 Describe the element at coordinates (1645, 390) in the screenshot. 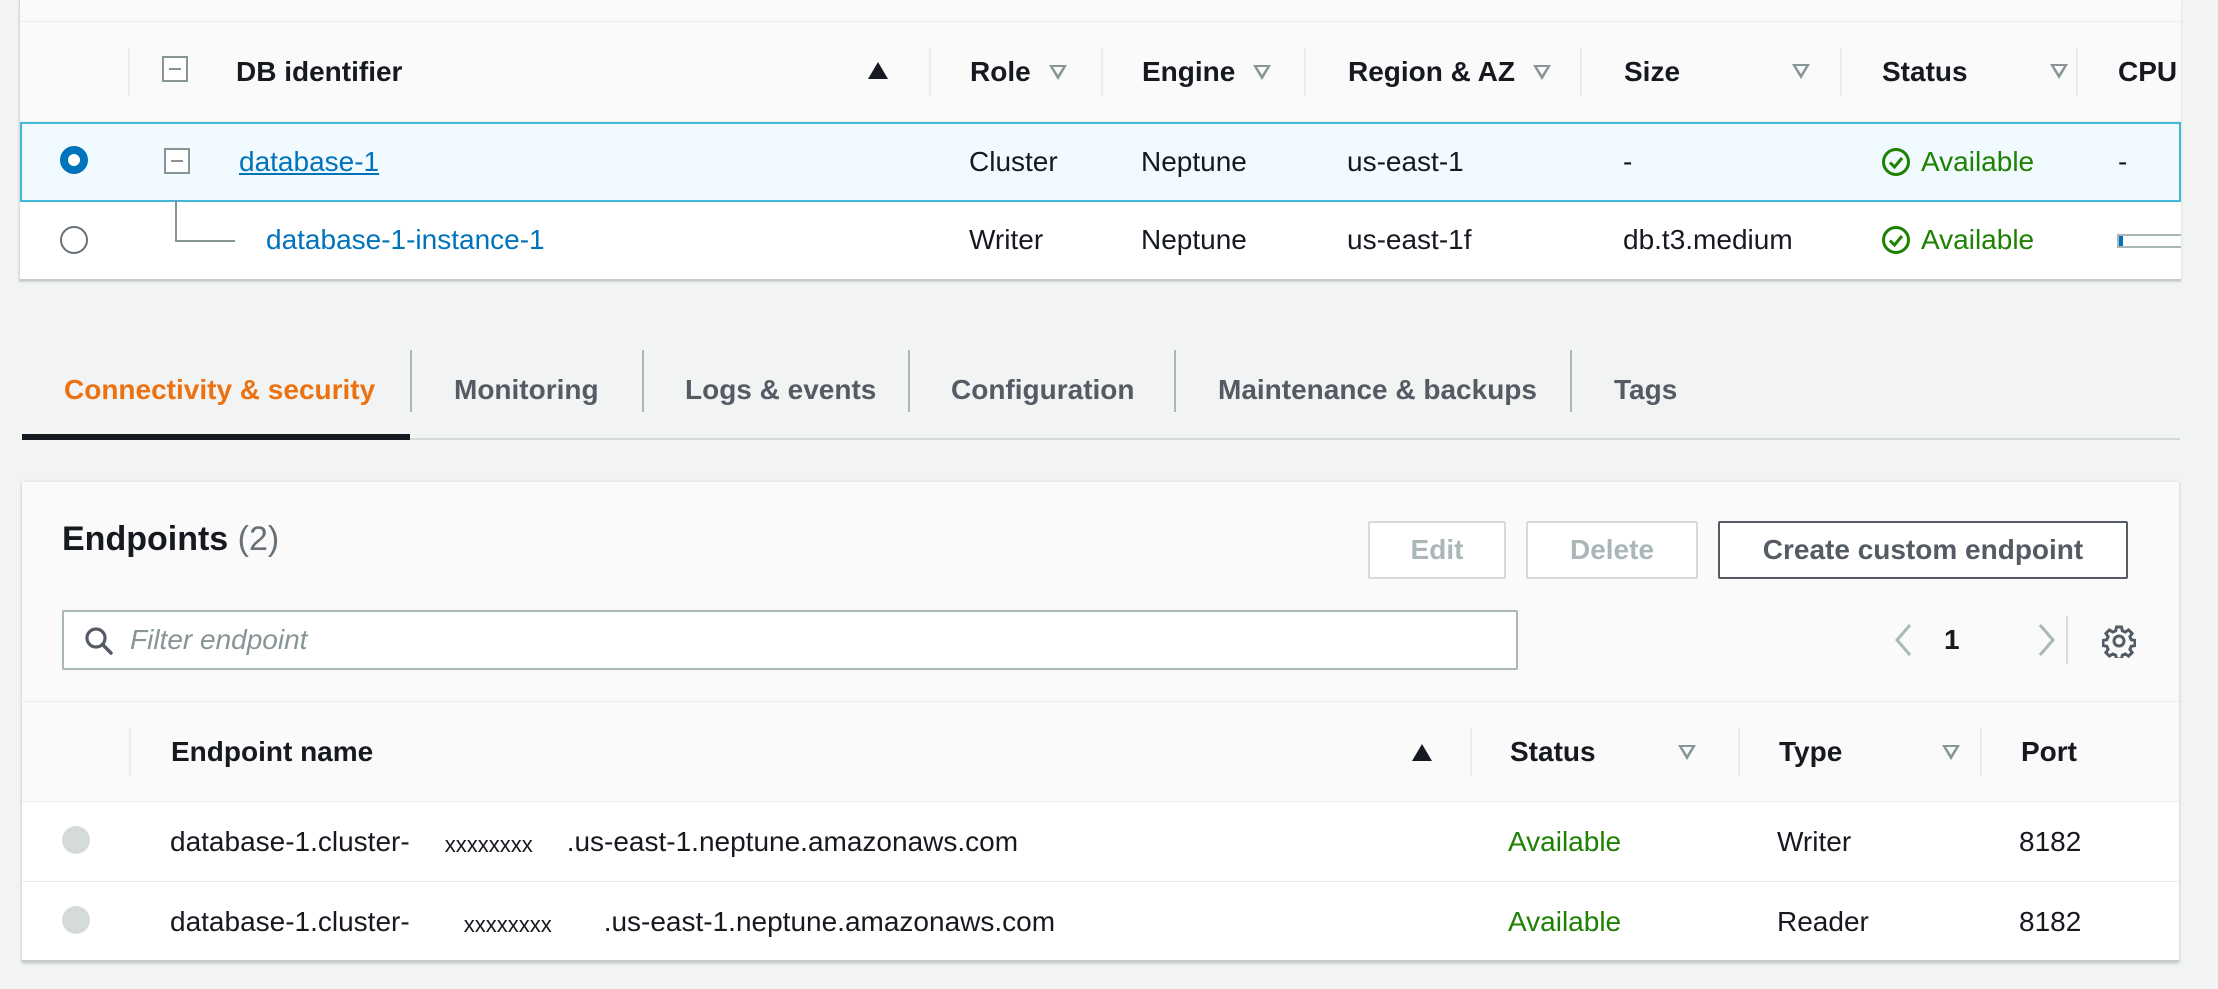

I see `tab-tags: Tags` at that location.